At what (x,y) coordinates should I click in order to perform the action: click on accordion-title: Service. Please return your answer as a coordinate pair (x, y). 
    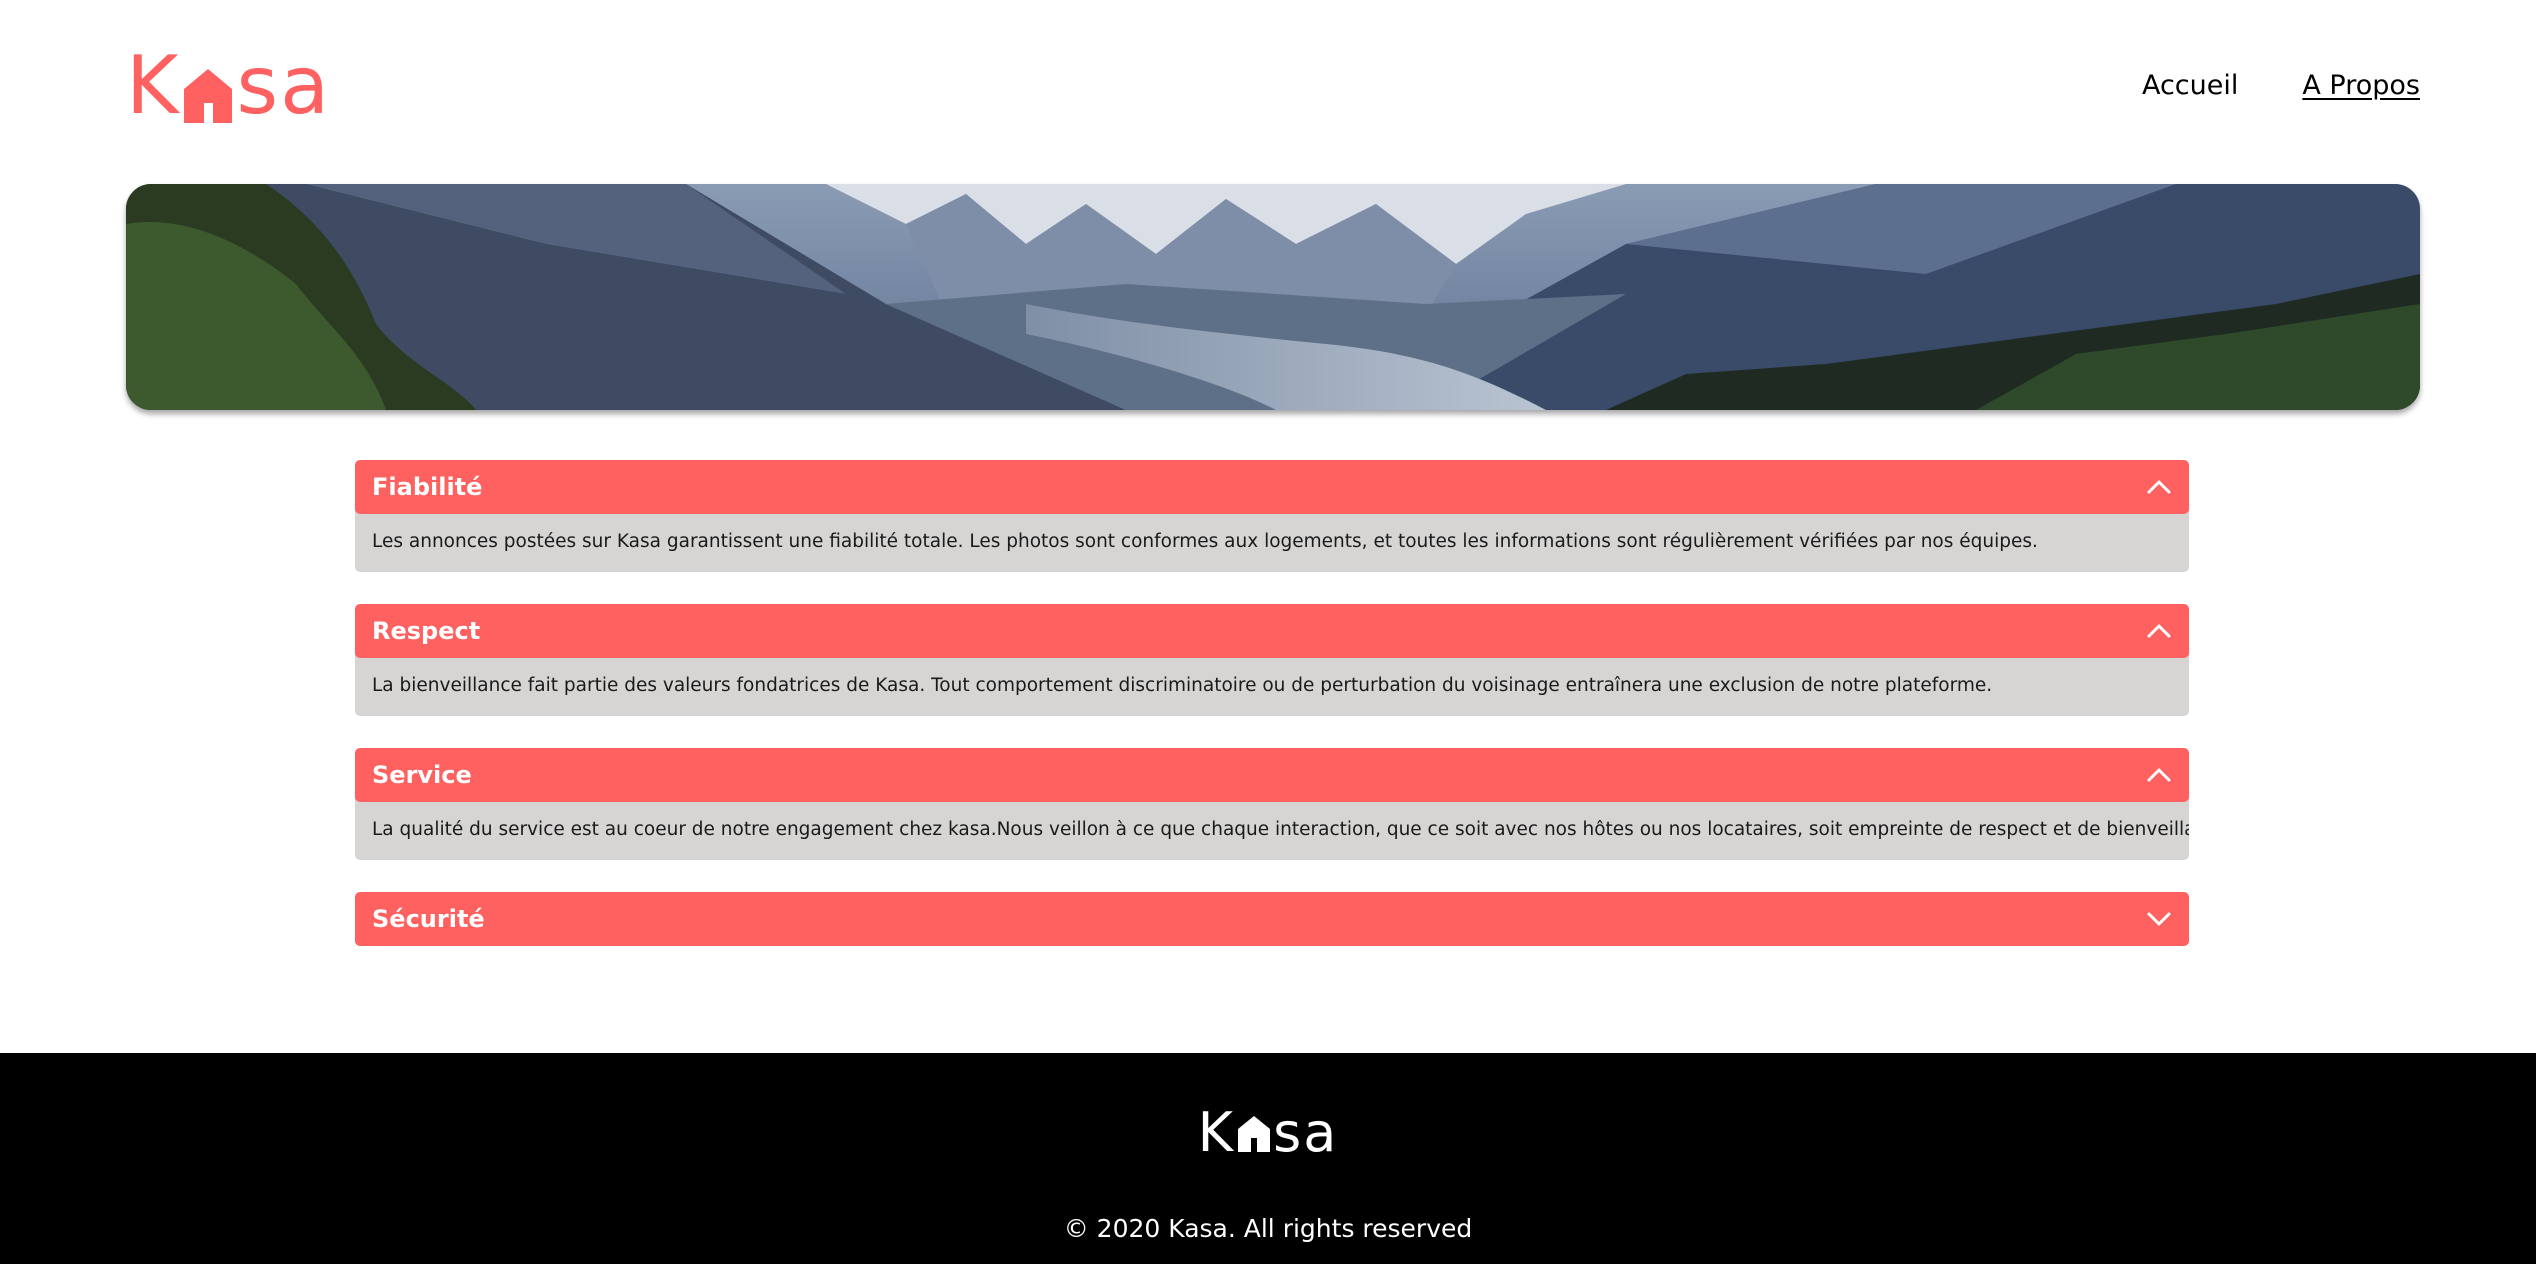
    Looking at the image, I should click on (422, 775).